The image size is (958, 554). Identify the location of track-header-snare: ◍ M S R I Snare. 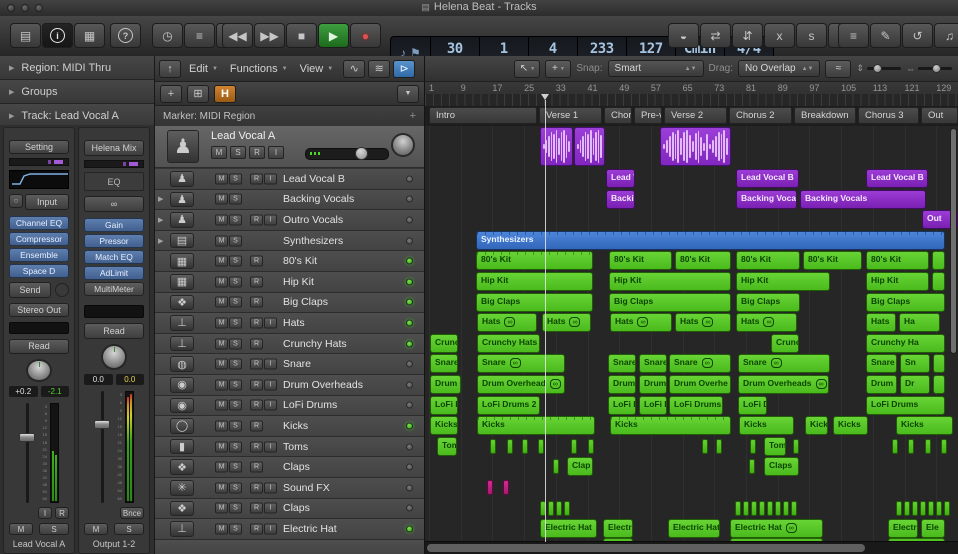
(289, 364).